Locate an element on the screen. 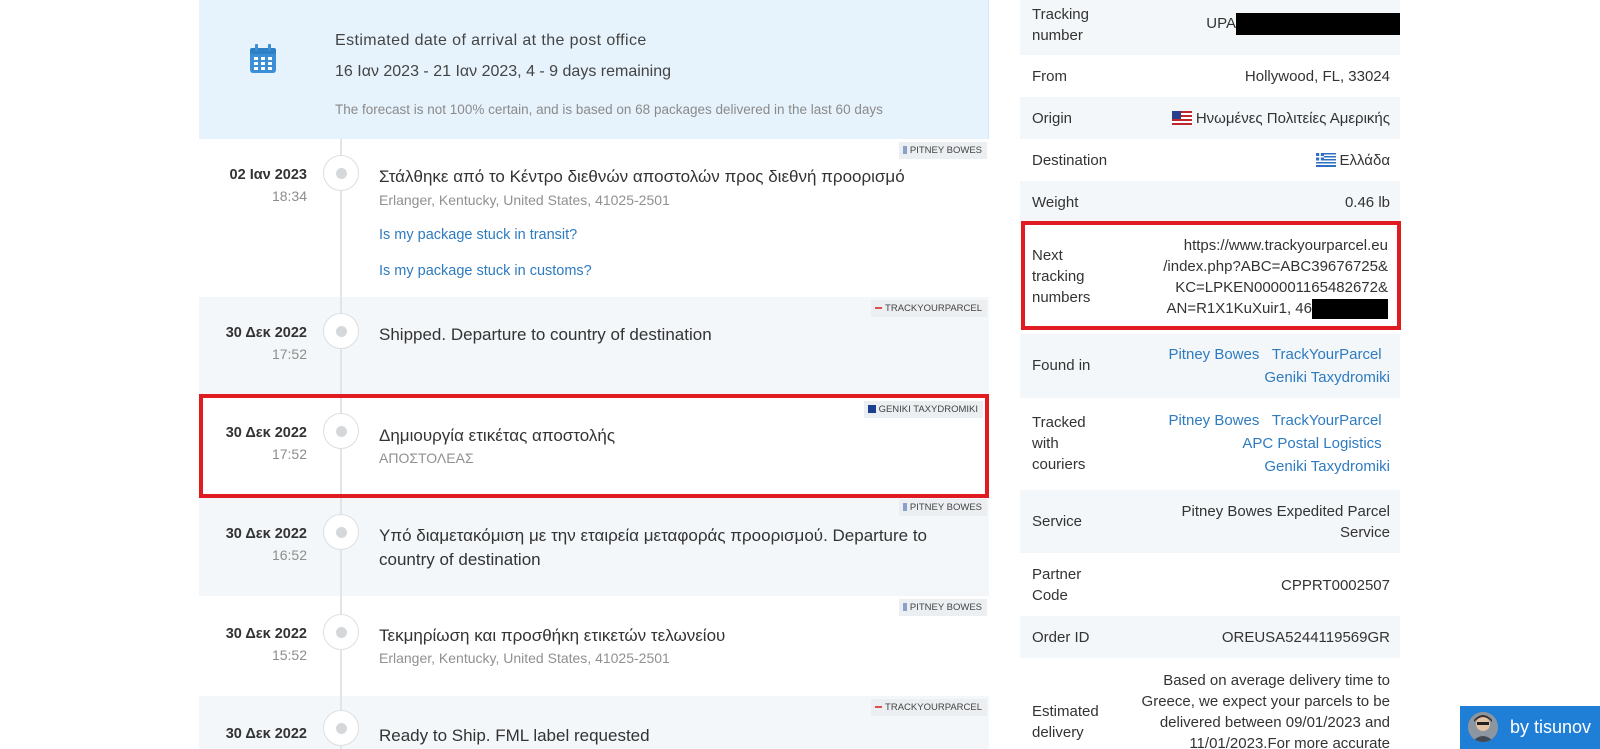 The image size is (1600, 749). event-title: Δημιουργία ετικέτας αποστολής is located at coordinates (497, 435).